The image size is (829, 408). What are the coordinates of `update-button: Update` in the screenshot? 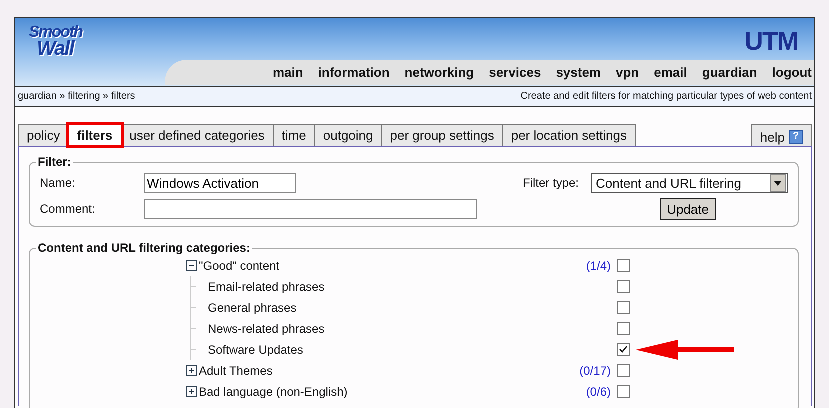 It's located at (688, 209).